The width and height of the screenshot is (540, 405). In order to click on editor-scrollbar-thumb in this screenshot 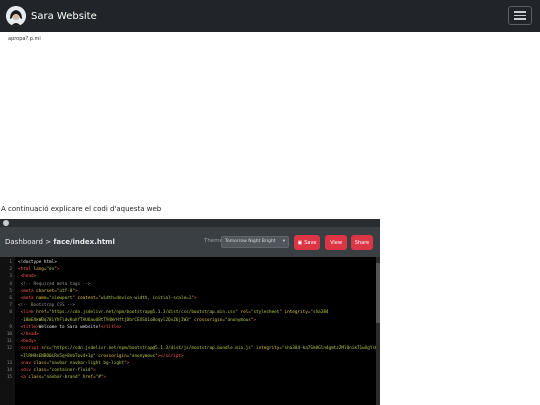, I will do `click(378, 293)`.